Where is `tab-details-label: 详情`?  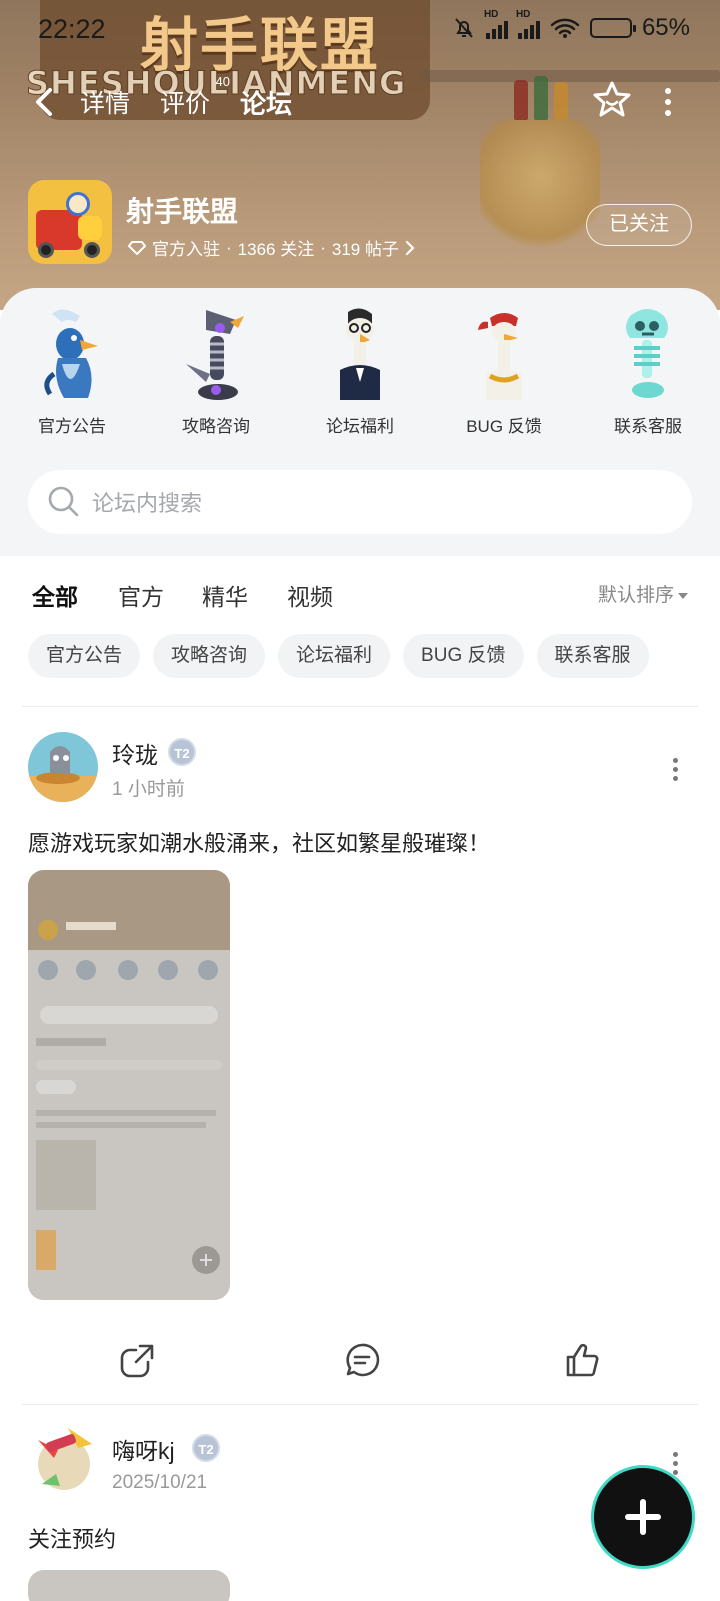 tab-details-label: 详情 is located at coordinates (105, 104).